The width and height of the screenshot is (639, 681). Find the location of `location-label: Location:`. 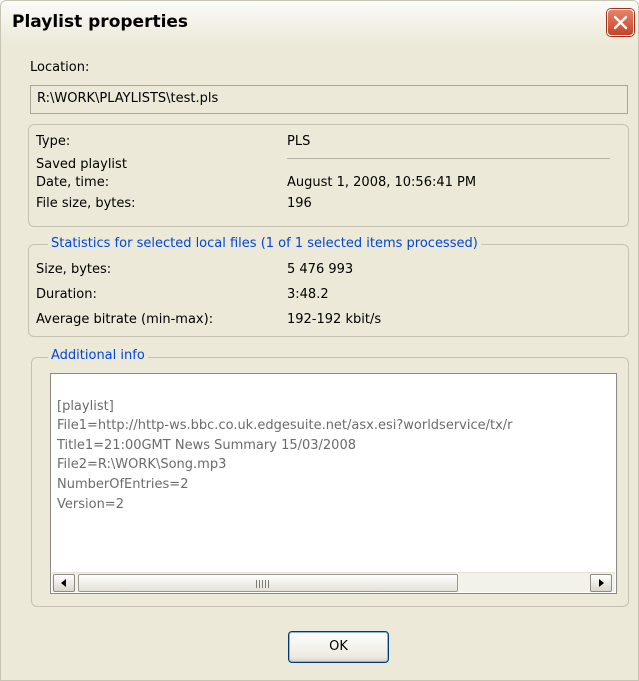

location-label: Location: is located at coordinates (60, 67).